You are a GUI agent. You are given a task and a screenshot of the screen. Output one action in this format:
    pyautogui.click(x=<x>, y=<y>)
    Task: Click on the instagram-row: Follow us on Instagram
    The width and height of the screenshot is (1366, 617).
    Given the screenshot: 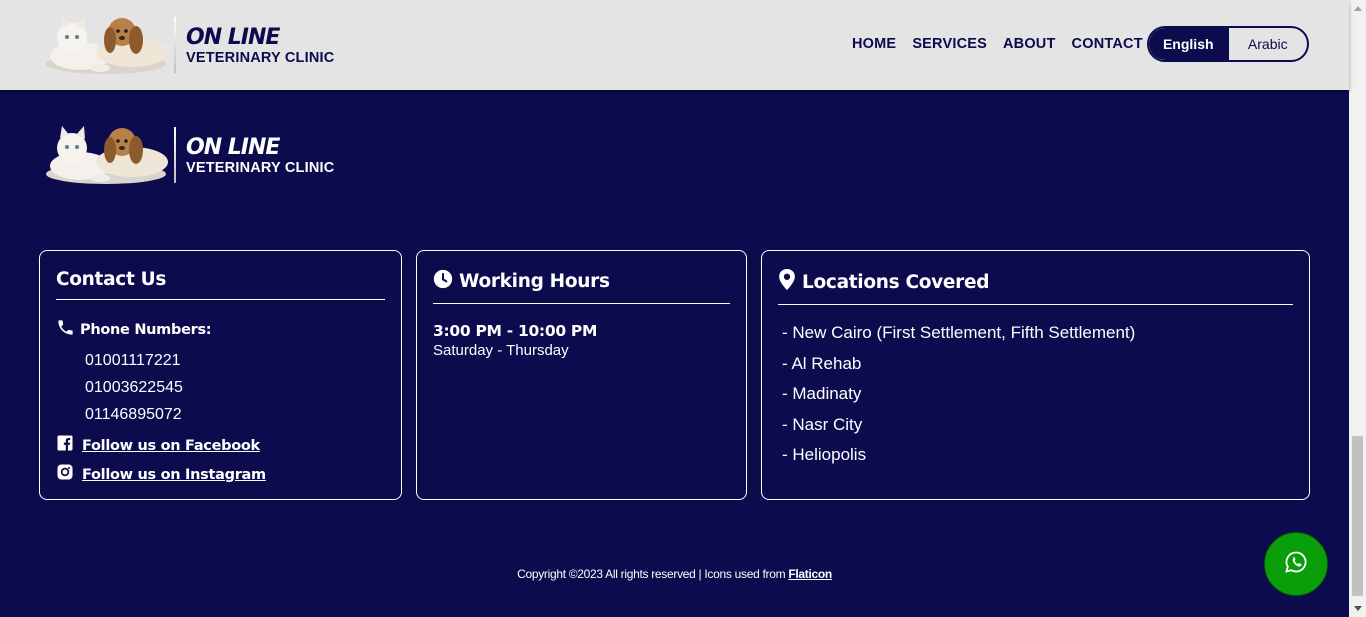 What is the action you would take?
    pyautogui.click(x=220, y=474)
    